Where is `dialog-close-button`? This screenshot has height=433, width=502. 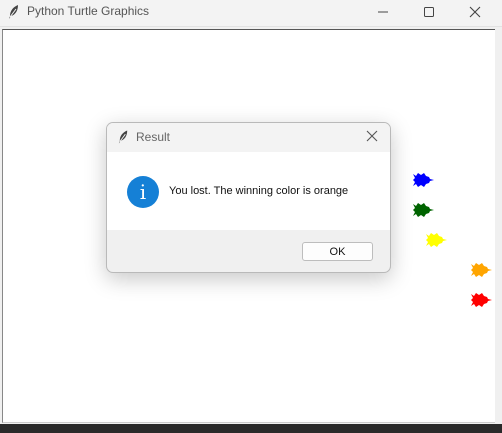 dialog-close-button is located at coordinates (372, 138).